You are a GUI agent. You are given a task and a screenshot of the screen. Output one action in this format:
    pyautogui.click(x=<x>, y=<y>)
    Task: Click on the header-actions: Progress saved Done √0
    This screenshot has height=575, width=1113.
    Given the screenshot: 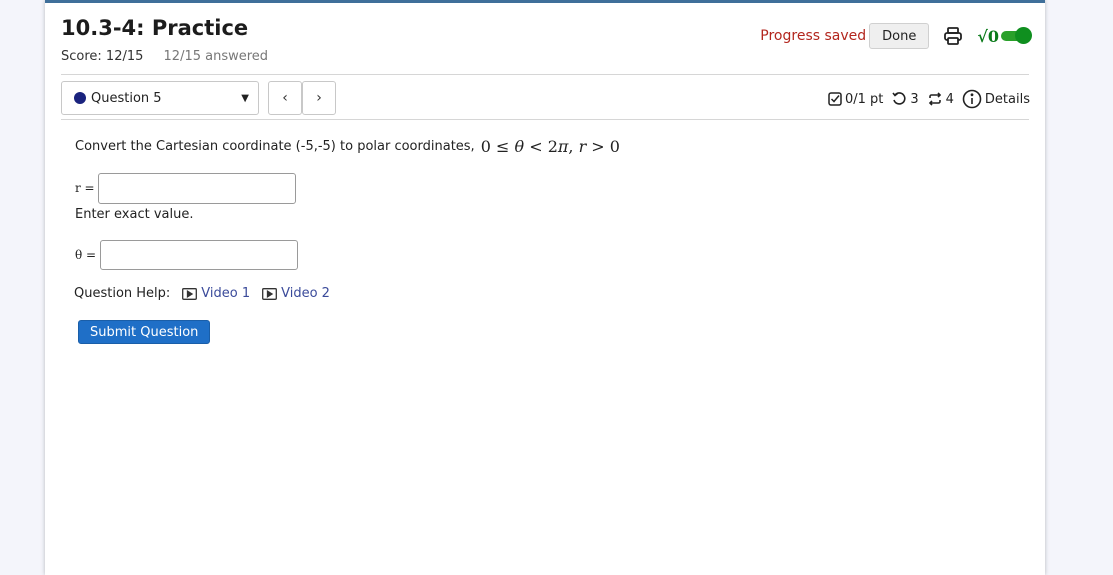 What is the action you would take?
    pyautogui.click(x=896, y=36)
    